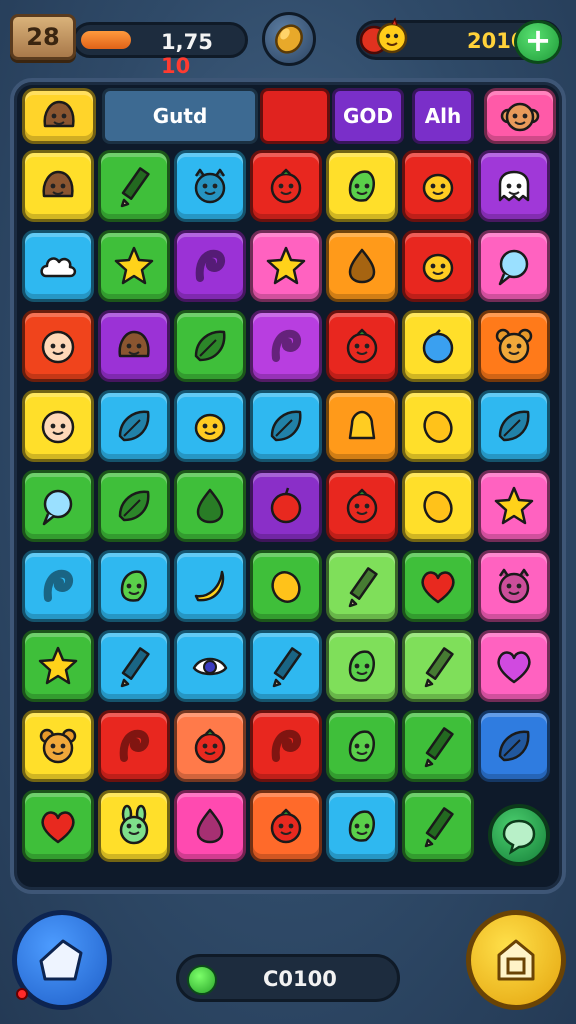  Describe the element at coordinates (516, 960) in the screenshot. I see `shop-button` at that location.